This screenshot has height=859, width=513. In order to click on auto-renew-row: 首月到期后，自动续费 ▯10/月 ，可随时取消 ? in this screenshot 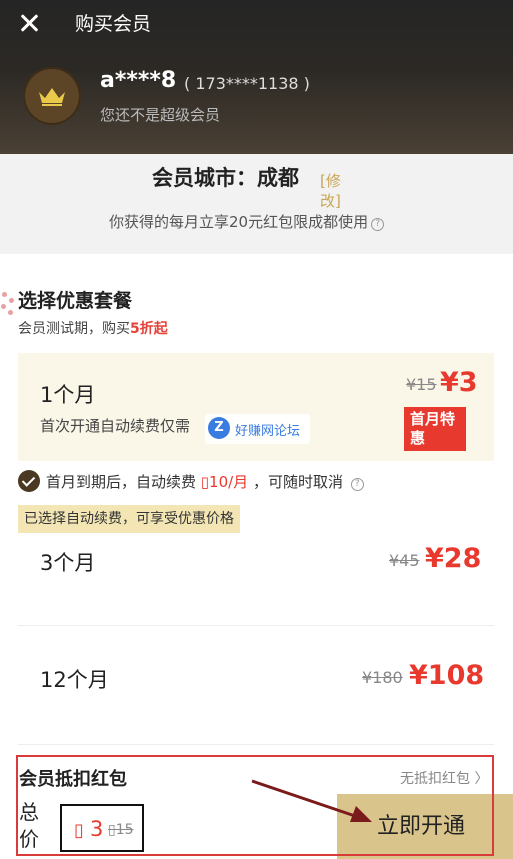, I will do `click(191, 481)`.